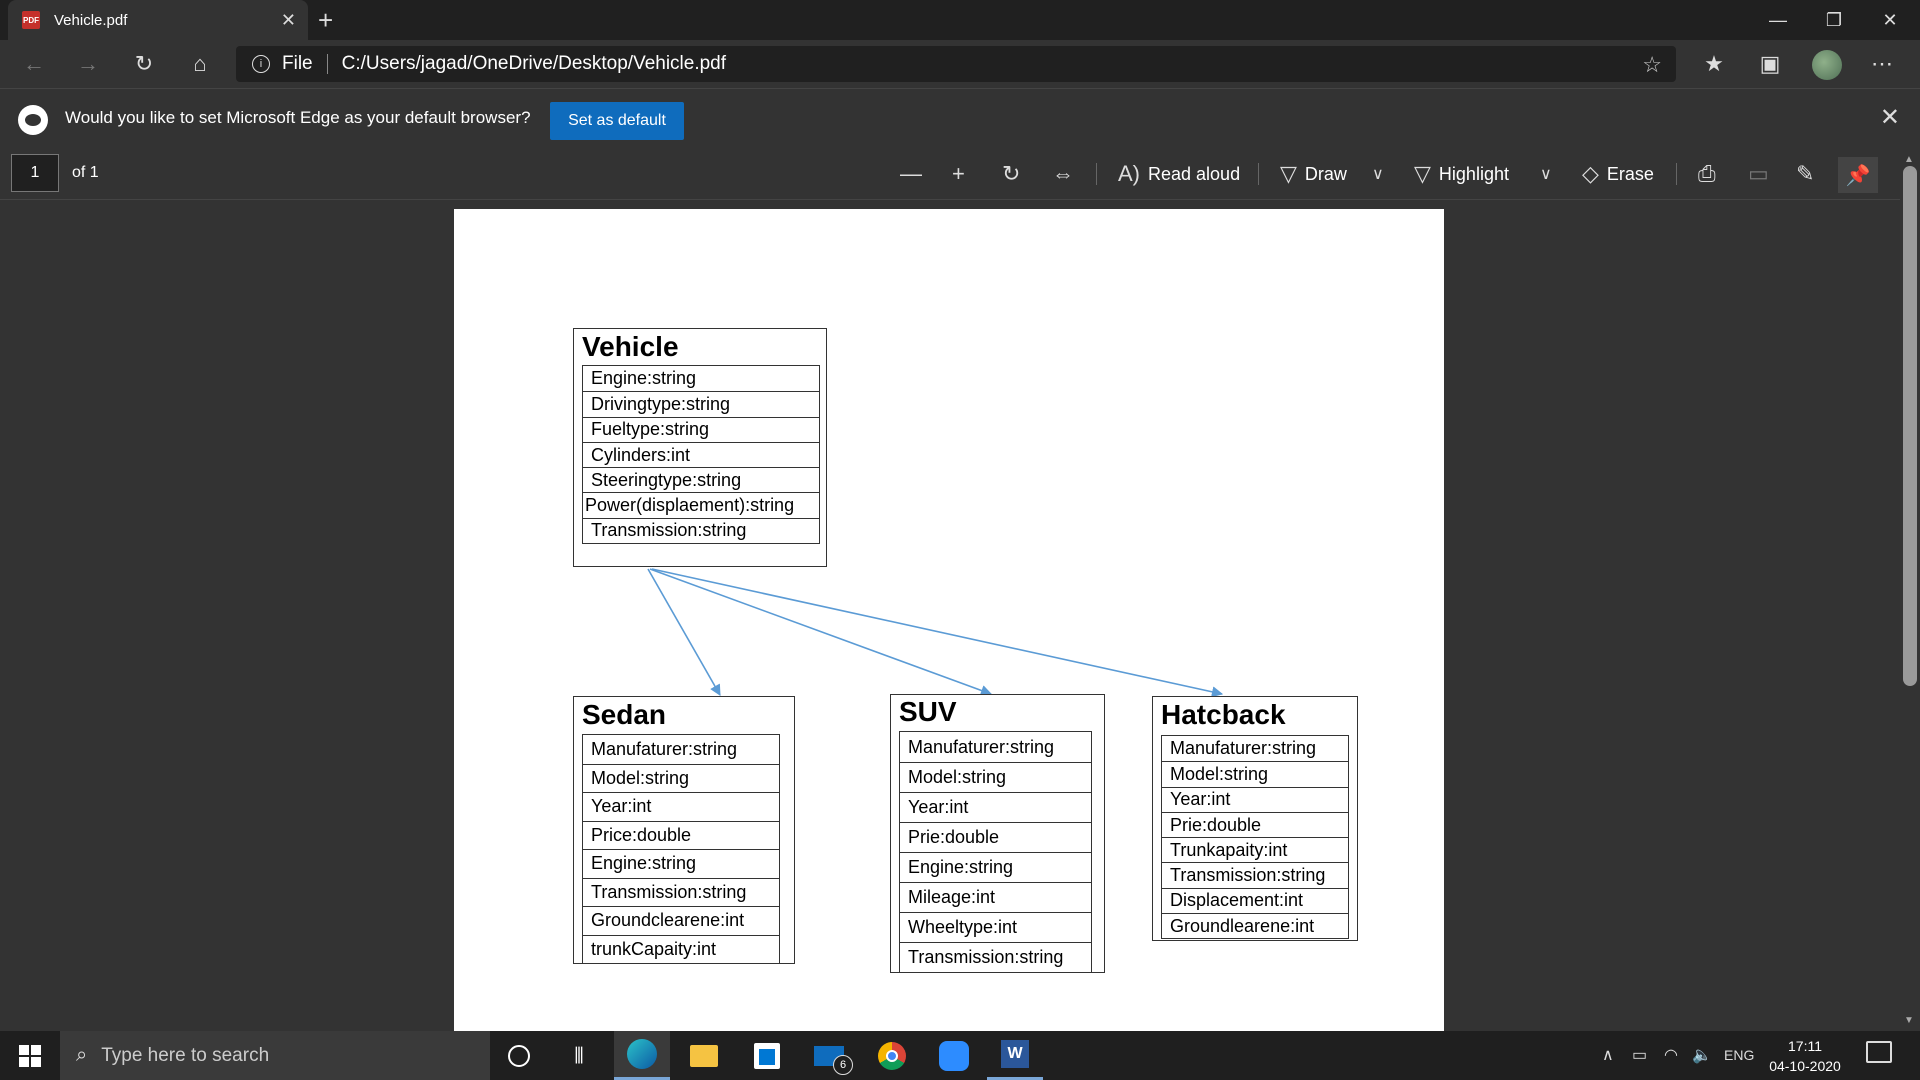  What do you see at coordinates (1608, 1055) in the screenshot?
I see `show-hidden-icons-chevron-icon: ∧` at bounding box center [1608, 1055].